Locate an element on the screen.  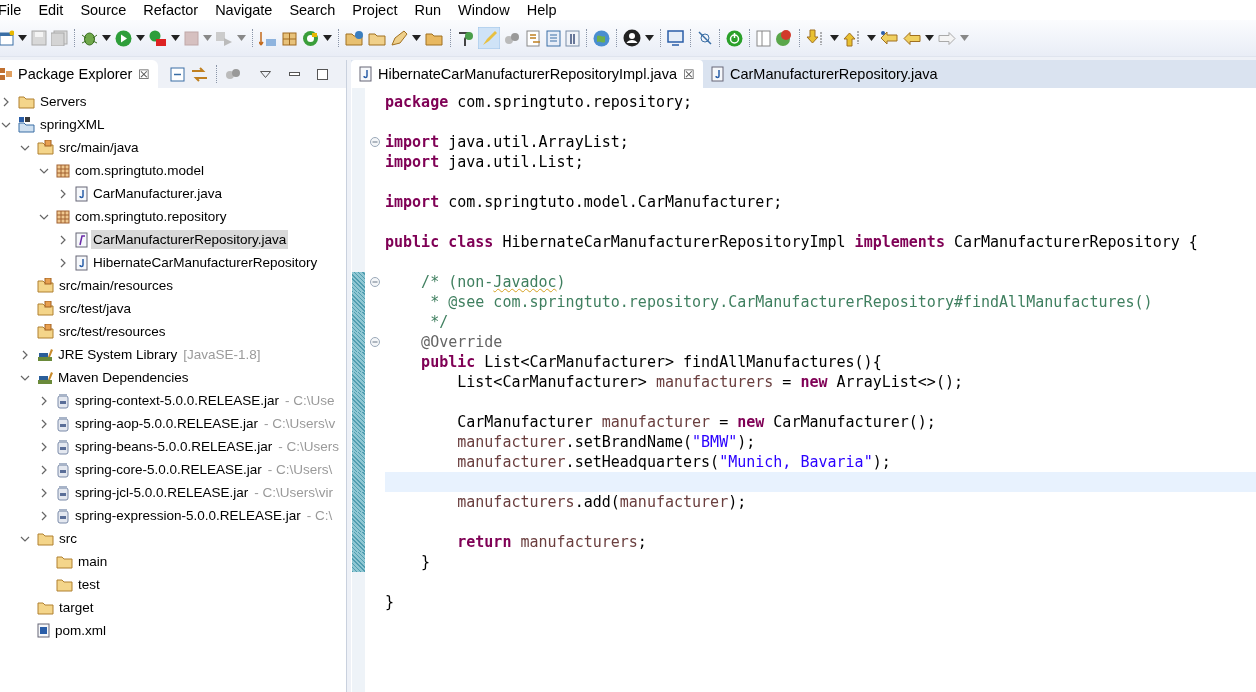
view-menu-icon is located at coordinates (266, 74).